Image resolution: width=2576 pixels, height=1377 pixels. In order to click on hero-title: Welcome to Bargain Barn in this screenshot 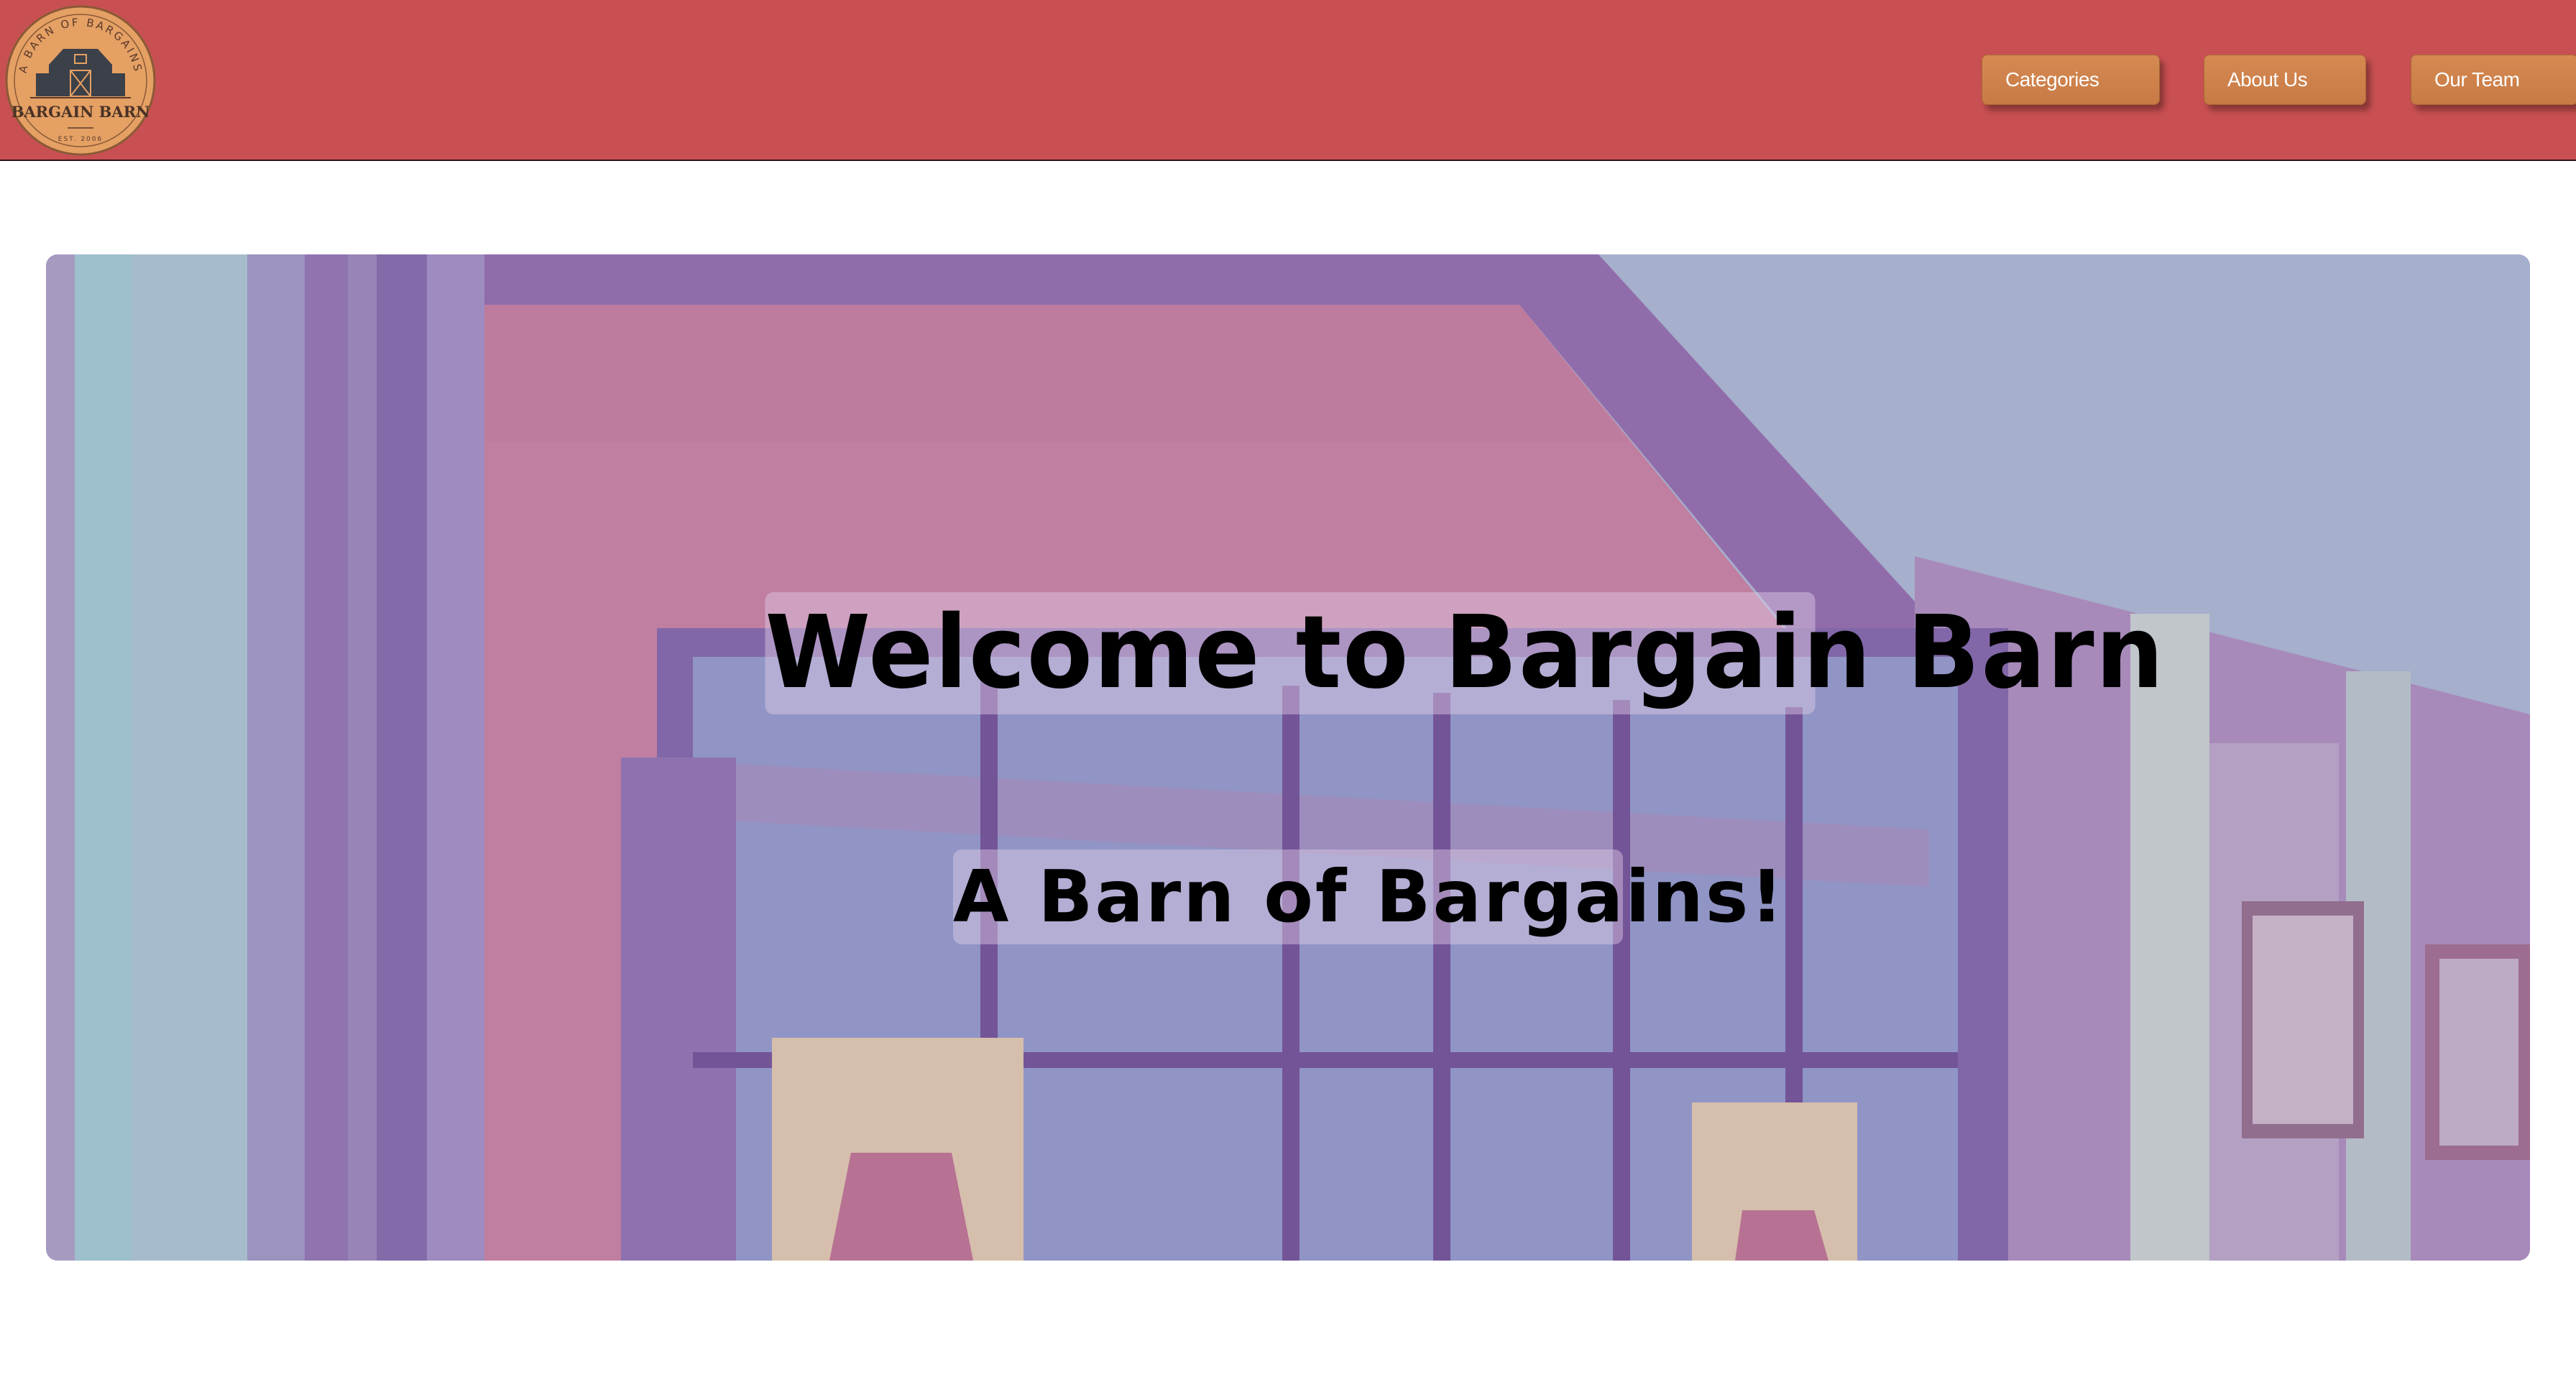, I will do `click(1464, 653)`.